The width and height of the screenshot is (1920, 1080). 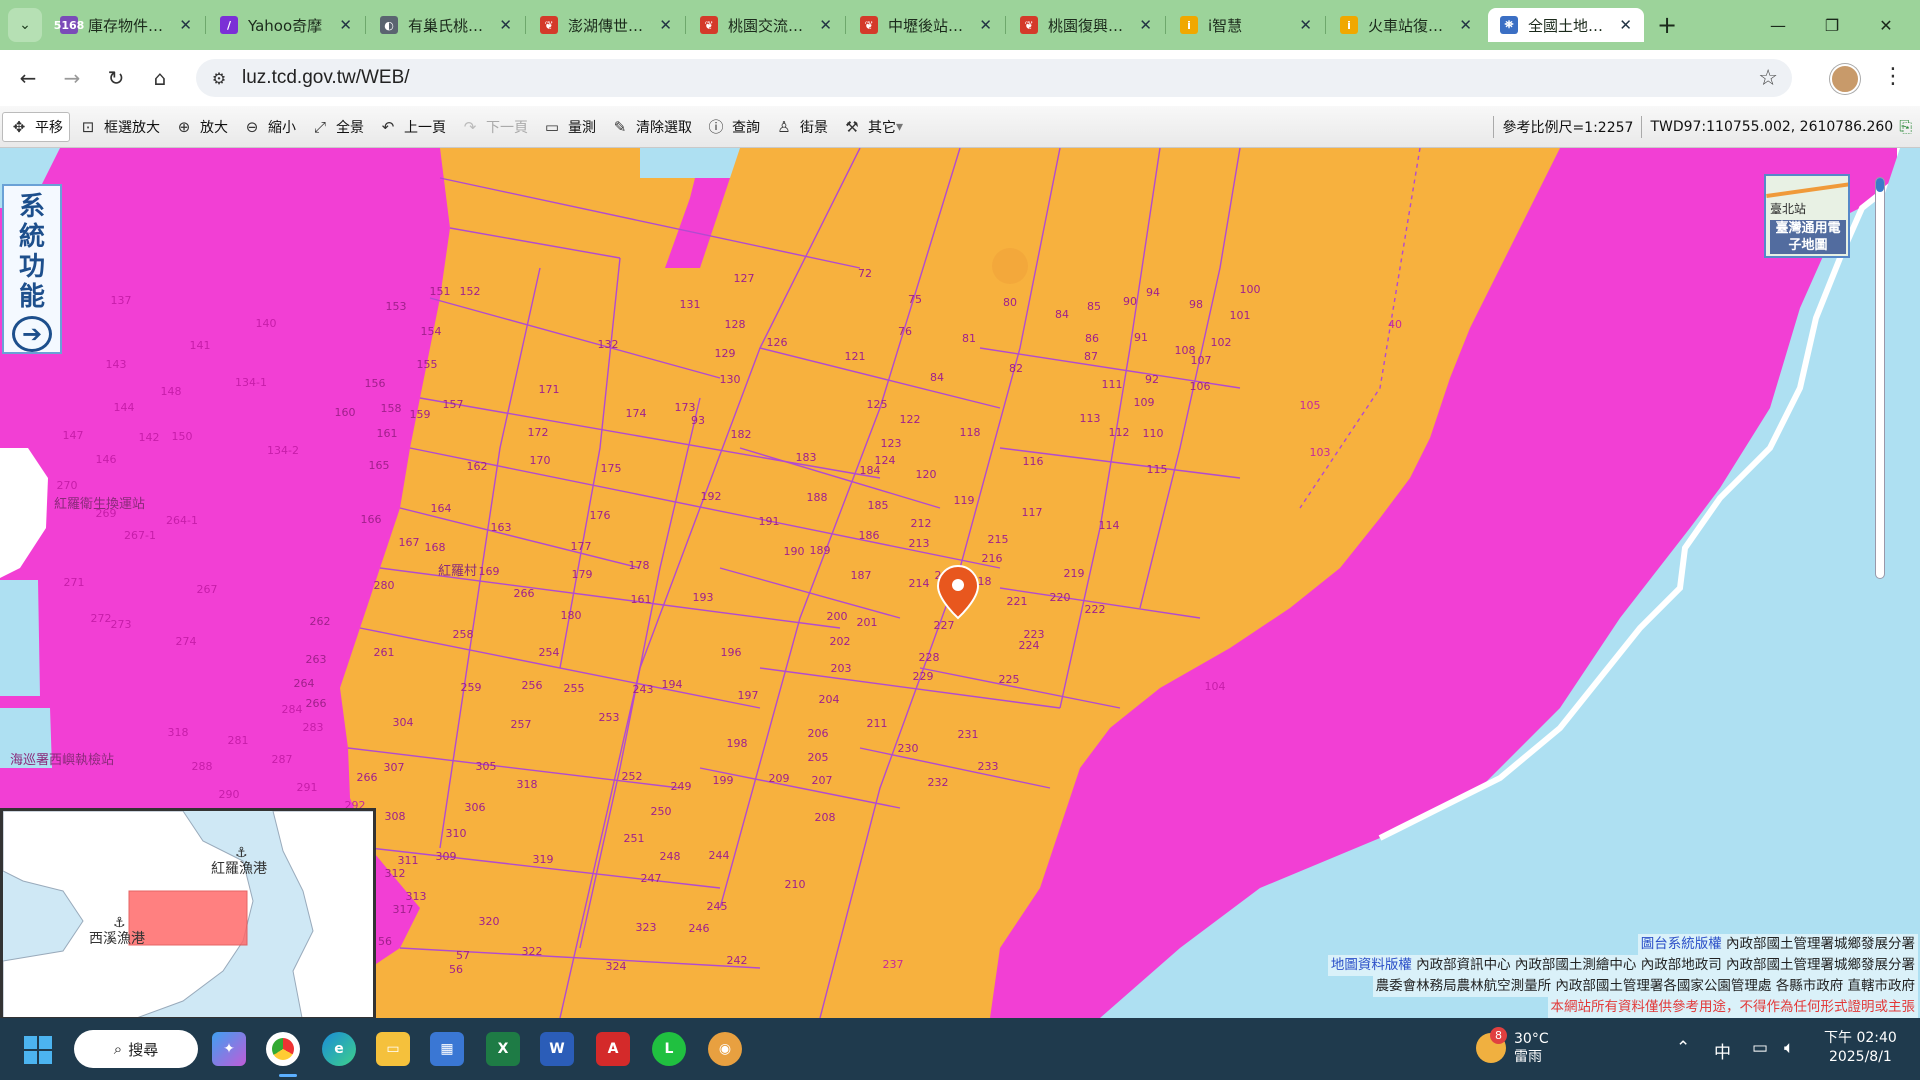 I want to click on parcel-number: 116, so click(x=1033, y=461).